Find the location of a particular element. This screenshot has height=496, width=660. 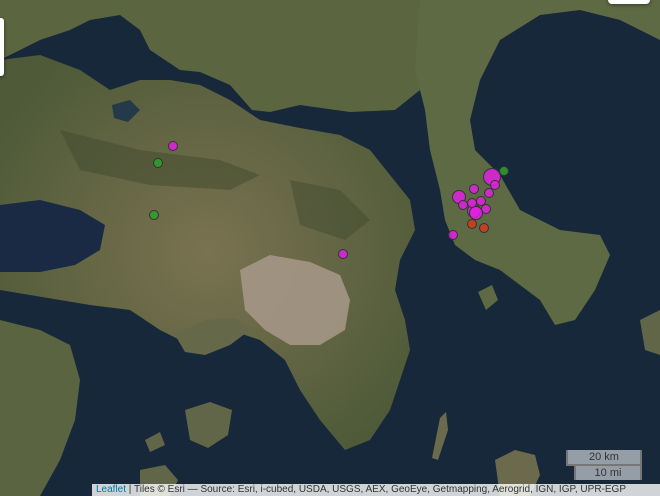

leaflet-link: Leaflet is located at coordinates (111, 489).